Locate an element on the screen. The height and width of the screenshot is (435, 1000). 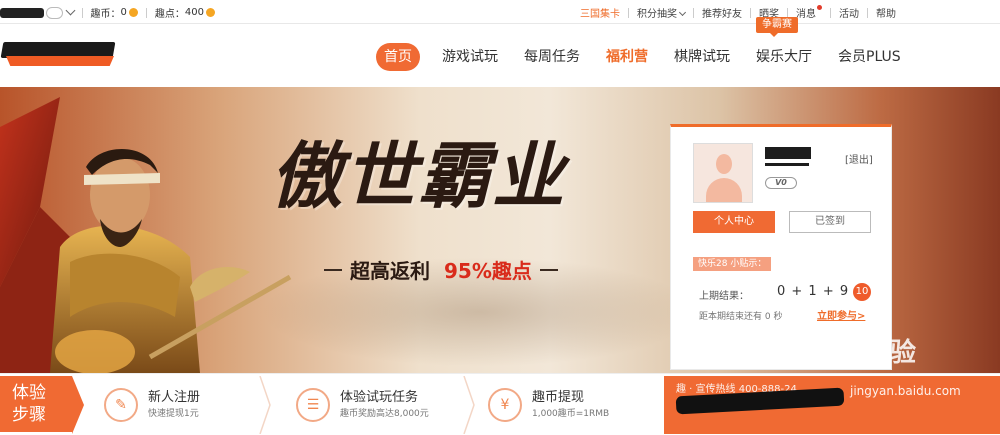
nav-entertainment-hall-label: 娱乐大厅 is located at coordinates (784, 57).